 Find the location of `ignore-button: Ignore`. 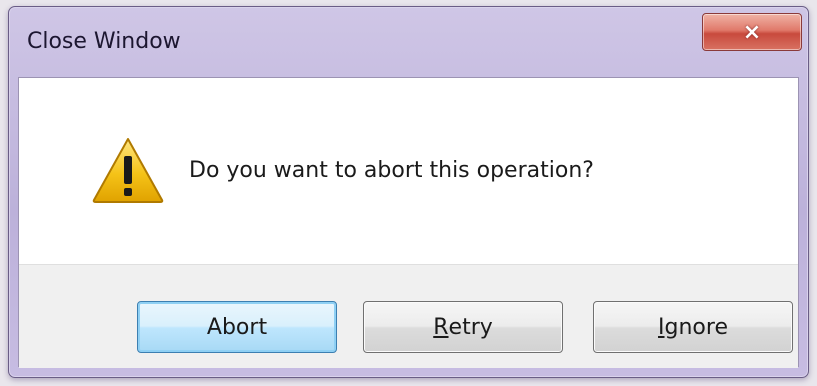

ignore-button: Ignore is located at coordinates (693, 327).